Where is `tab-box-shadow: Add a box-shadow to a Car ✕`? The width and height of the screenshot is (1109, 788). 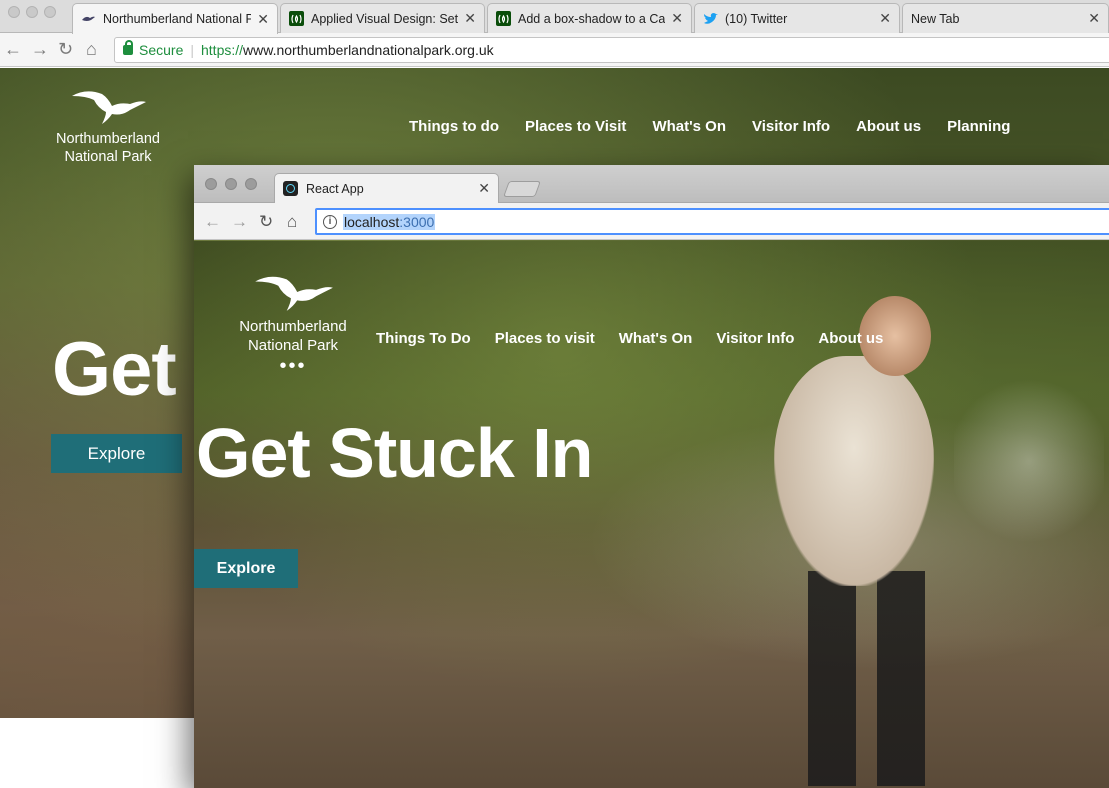 tab-box-shadow: Add a box-shadow to a Car ✕ is located at coordinates (589, 18).